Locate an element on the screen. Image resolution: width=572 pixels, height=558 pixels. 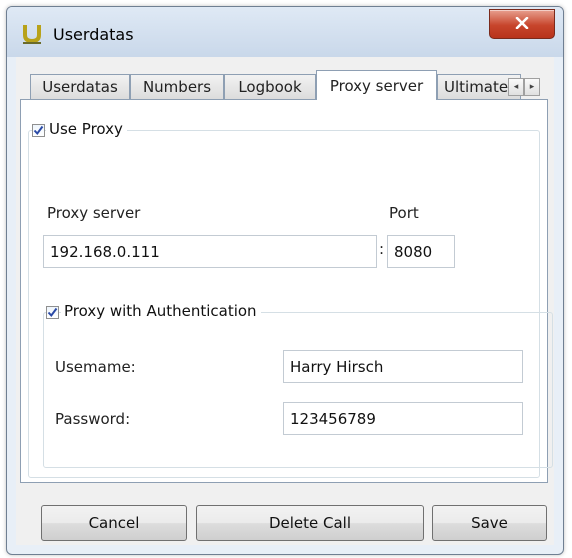
title-bar: Userdatas is located at coordinates (285, 32).